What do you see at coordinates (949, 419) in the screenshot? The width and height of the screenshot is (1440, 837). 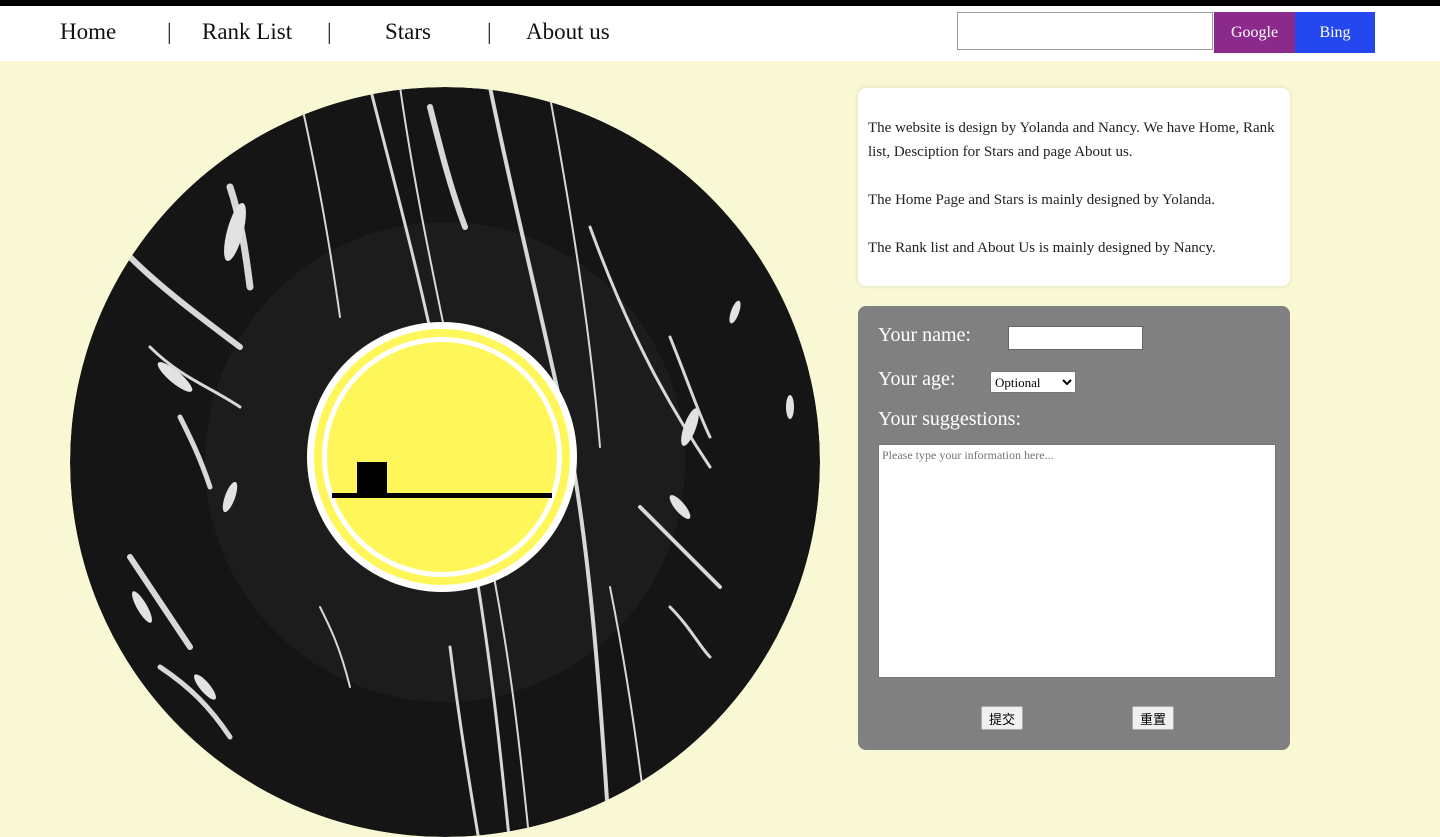 I see `suggestions-label: Your suggestions:` at bounding box center [949, 419].